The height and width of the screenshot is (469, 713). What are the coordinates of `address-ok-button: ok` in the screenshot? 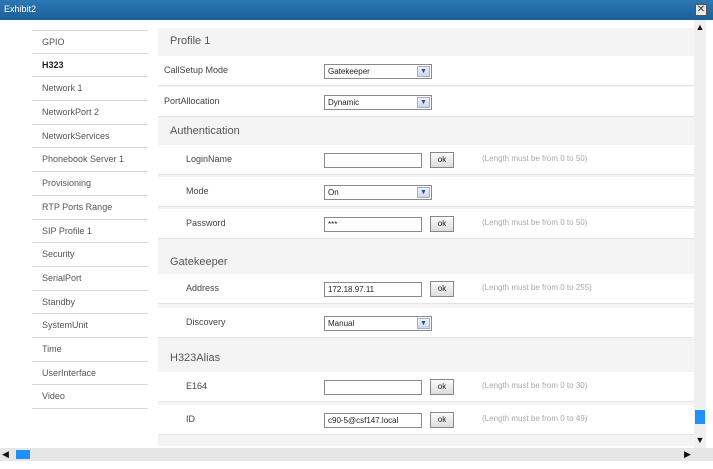 It's located at (442, 289).